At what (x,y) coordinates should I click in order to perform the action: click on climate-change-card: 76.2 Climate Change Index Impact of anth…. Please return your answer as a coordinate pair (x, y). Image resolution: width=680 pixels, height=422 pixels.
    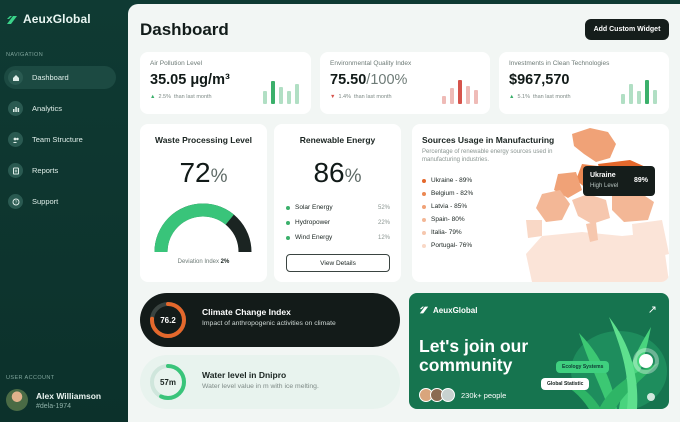
    Looking at the image, I should click on (270, 320).